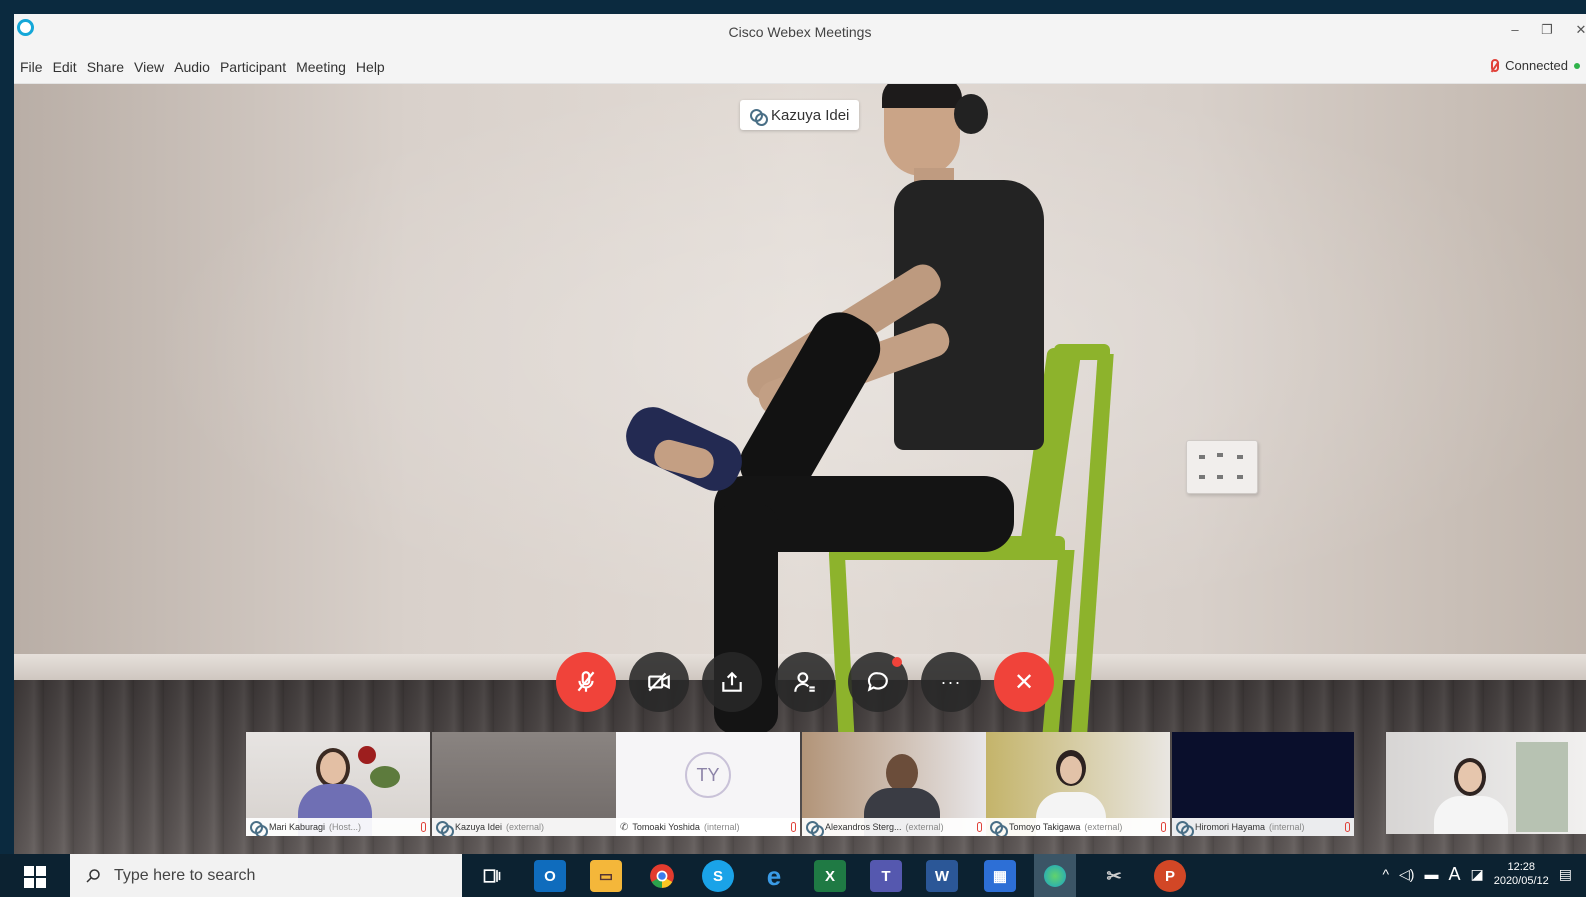 The image size is (1586, 897). I want to click on minimize-button: –, so click(1515, 29).